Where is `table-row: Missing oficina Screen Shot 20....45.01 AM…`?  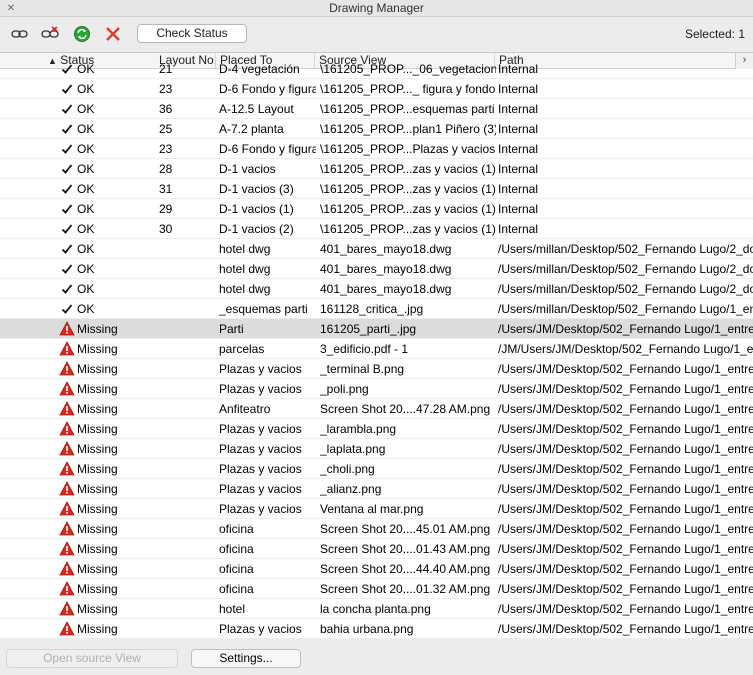
table-row: Missing oficina Screen Shot 20....45.01 AM… is located at coordinates (376, 529).